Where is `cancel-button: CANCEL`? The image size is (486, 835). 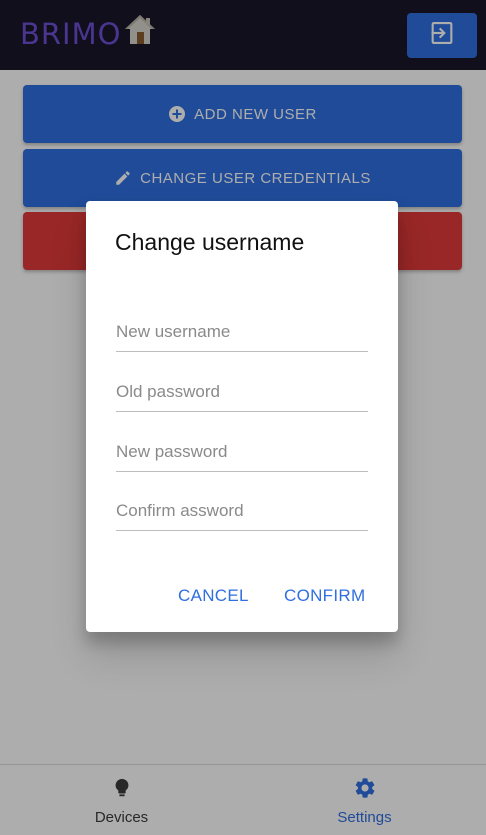
cancel-button: CANCEL is located at coordinates (213, 596).